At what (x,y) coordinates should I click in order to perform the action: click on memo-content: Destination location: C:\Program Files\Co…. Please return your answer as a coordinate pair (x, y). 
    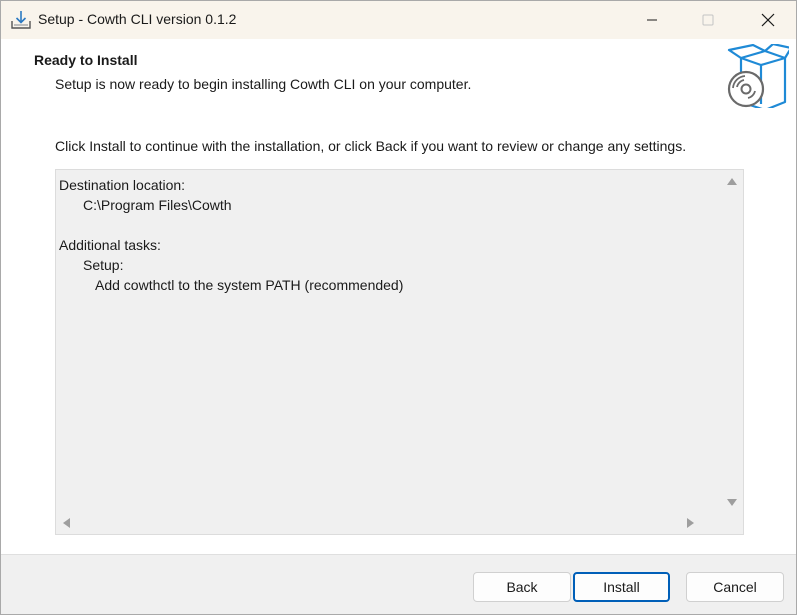
    Looking at the image, I should click on (231, 235).